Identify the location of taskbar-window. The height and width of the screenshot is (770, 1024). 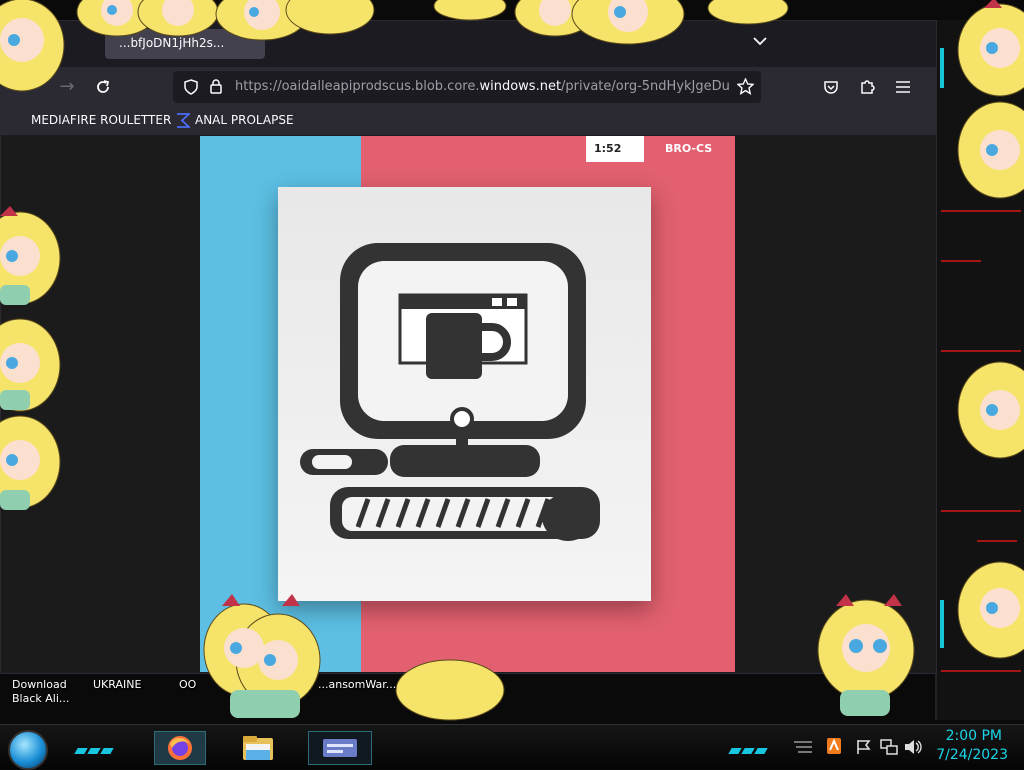
(340, 748).